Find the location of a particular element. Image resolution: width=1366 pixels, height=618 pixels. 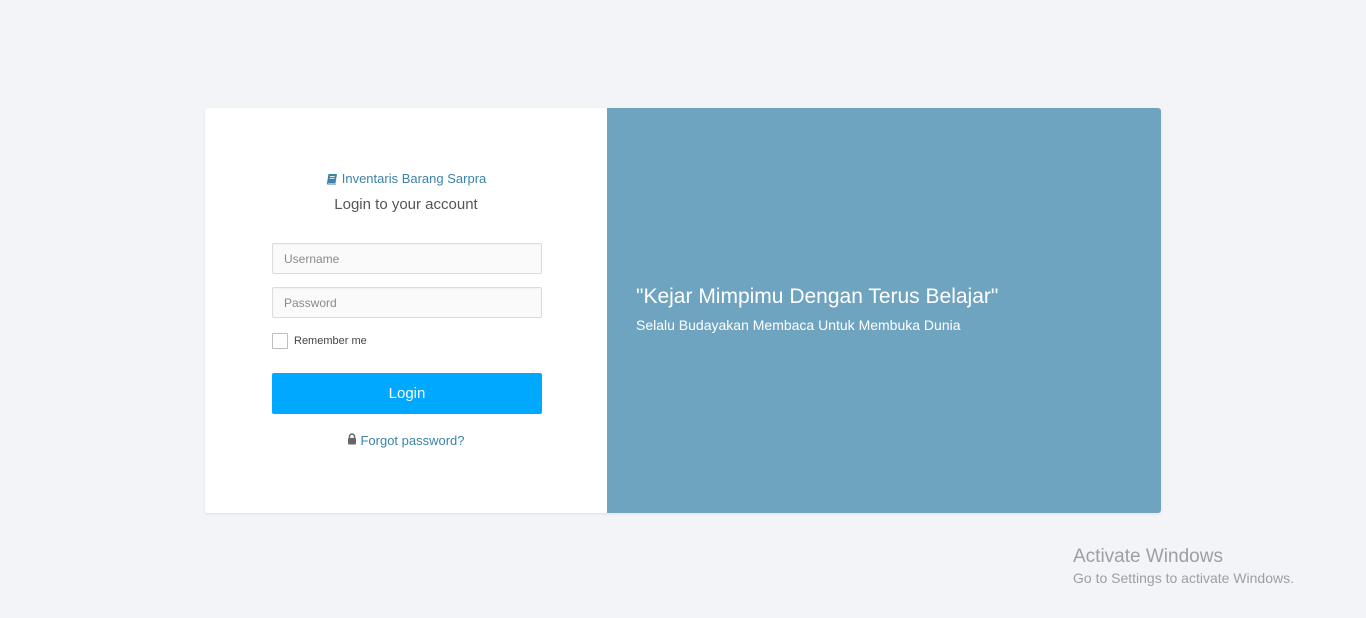

hero-quote: "Kejar Mimpimu Dengan Terus Belajar" is located at coordinates (817, 296).